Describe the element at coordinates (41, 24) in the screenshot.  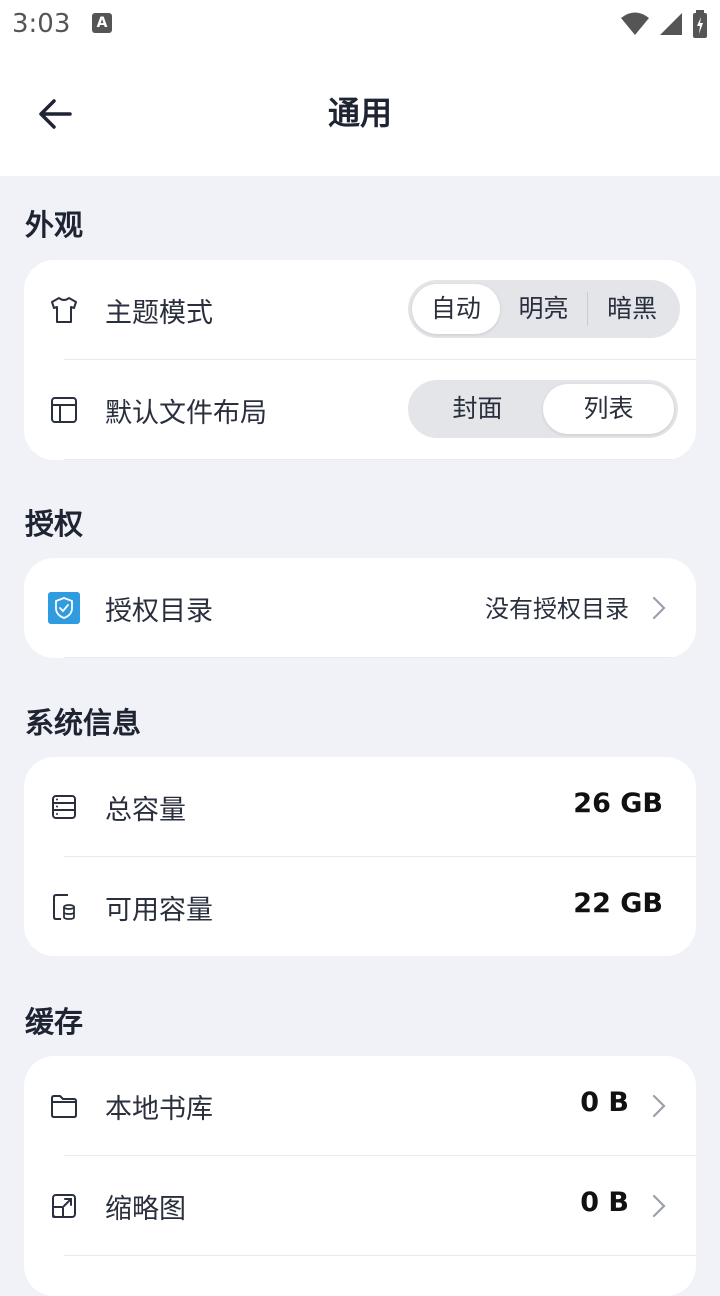
I see `status-time: 3:03` at that location.